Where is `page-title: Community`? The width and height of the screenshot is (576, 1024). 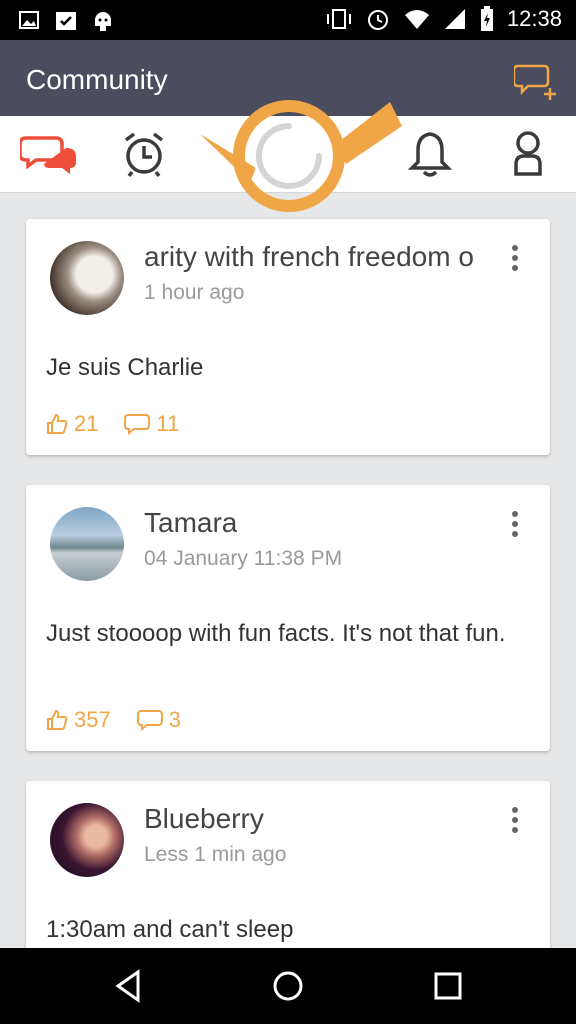 page-title: Community is located at coordinates (97, 79).